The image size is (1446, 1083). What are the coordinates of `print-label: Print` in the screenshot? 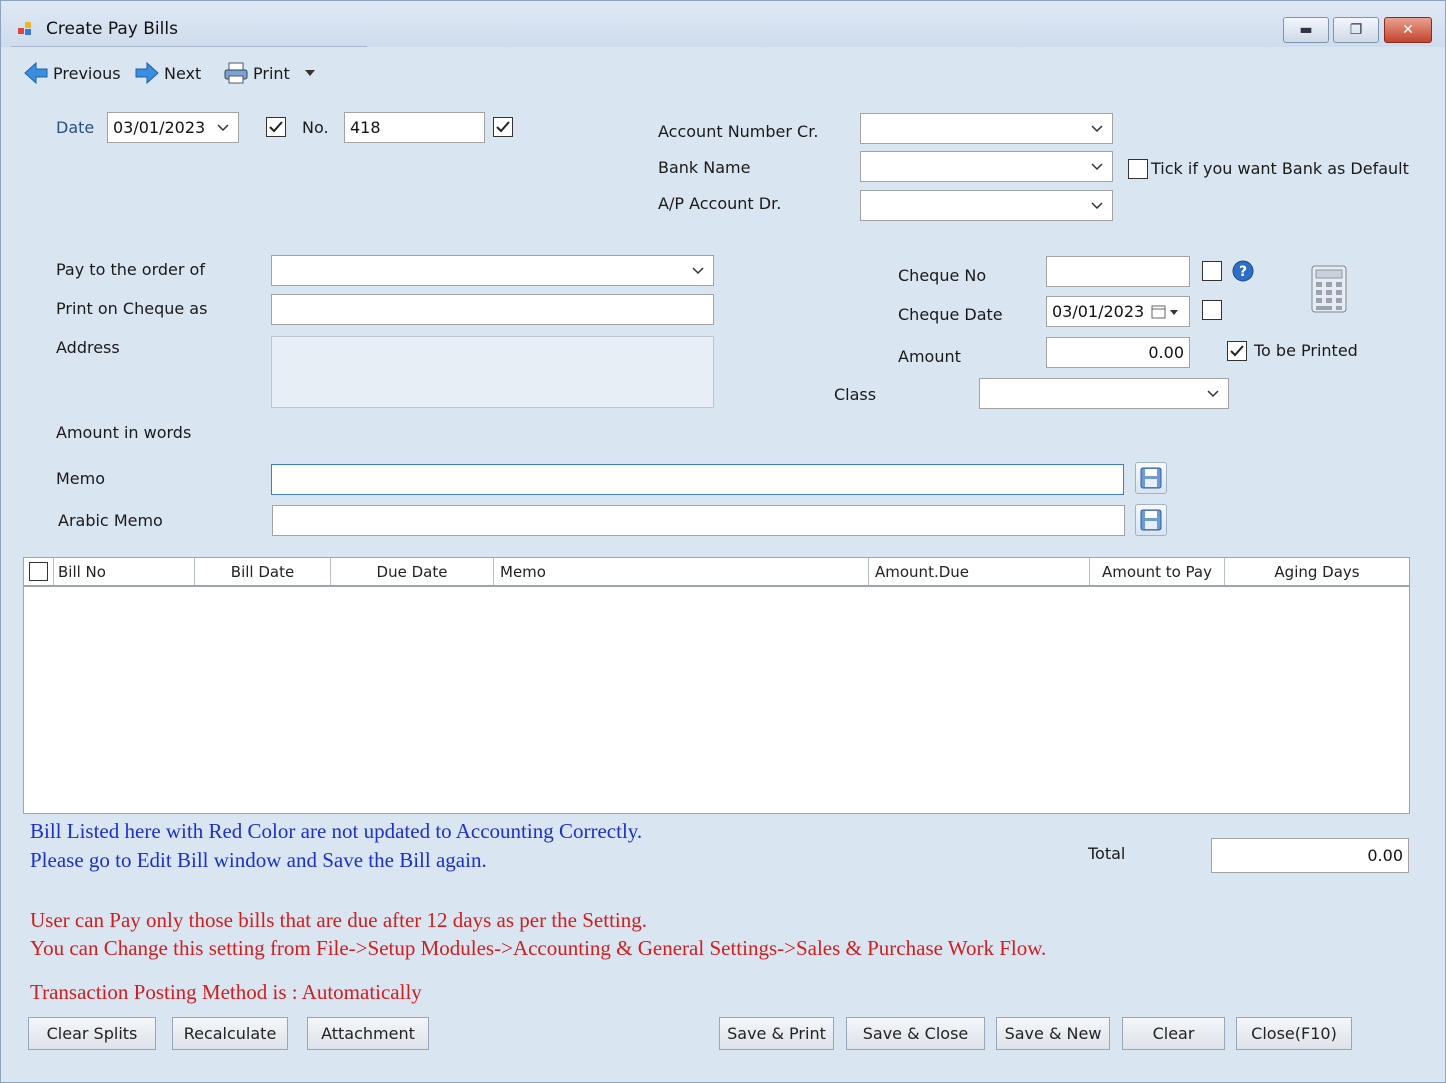 It's located at (271, 73).